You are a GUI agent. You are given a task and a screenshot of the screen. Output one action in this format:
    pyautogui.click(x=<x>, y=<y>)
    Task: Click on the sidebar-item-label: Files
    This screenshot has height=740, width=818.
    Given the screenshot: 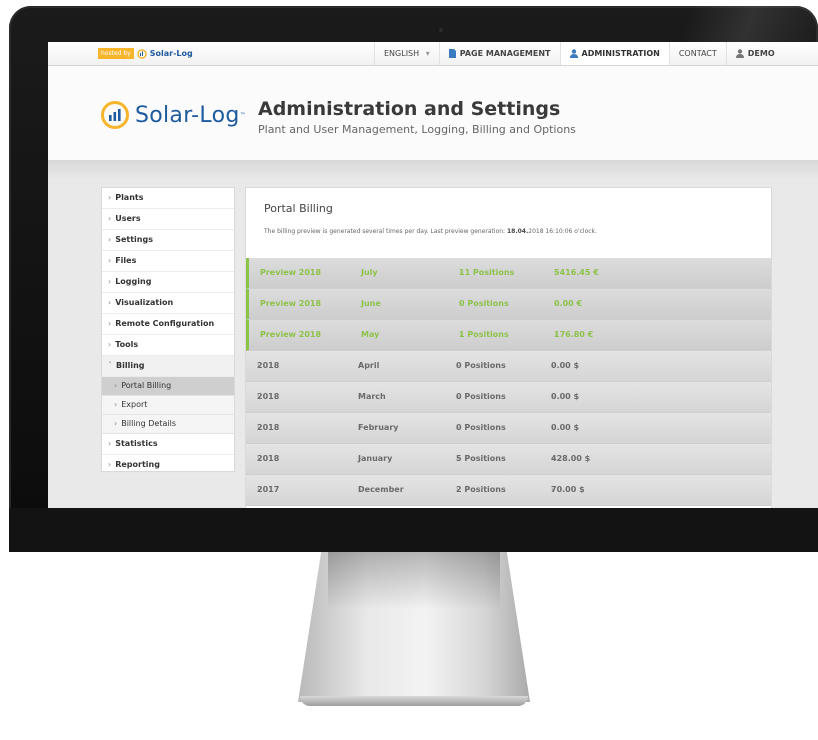 What is the action you would take?
    pyautogui.click(x=126, y=260)
    